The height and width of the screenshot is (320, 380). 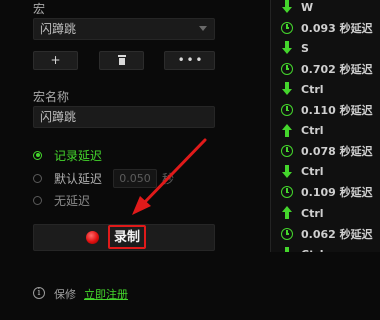 I want to click on event-row: 0.702 秒延迟, so click(x=327, y=69).